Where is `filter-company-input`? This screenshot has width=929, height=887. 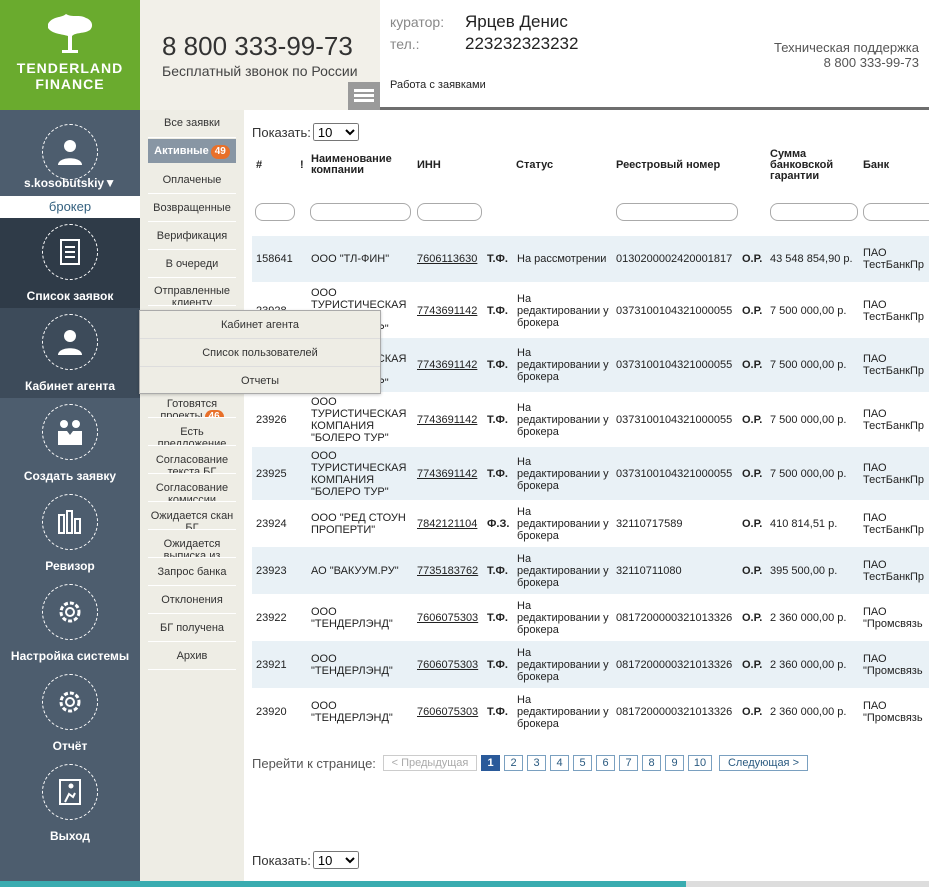
filter-company-input is located at coordinates (360, 212).